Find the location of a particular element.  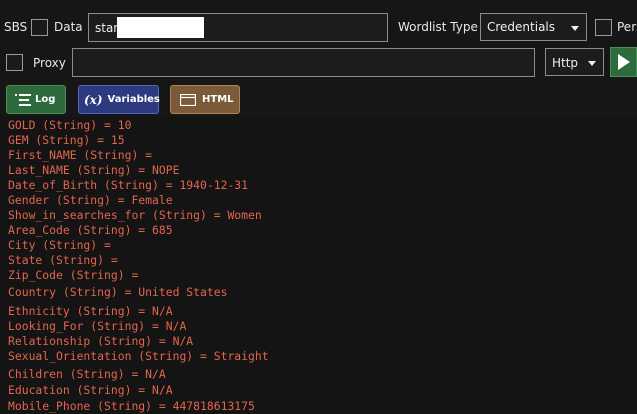

log-line: Mobile_Phone (String) = 447818613175 is located at coordinates (131, 406).